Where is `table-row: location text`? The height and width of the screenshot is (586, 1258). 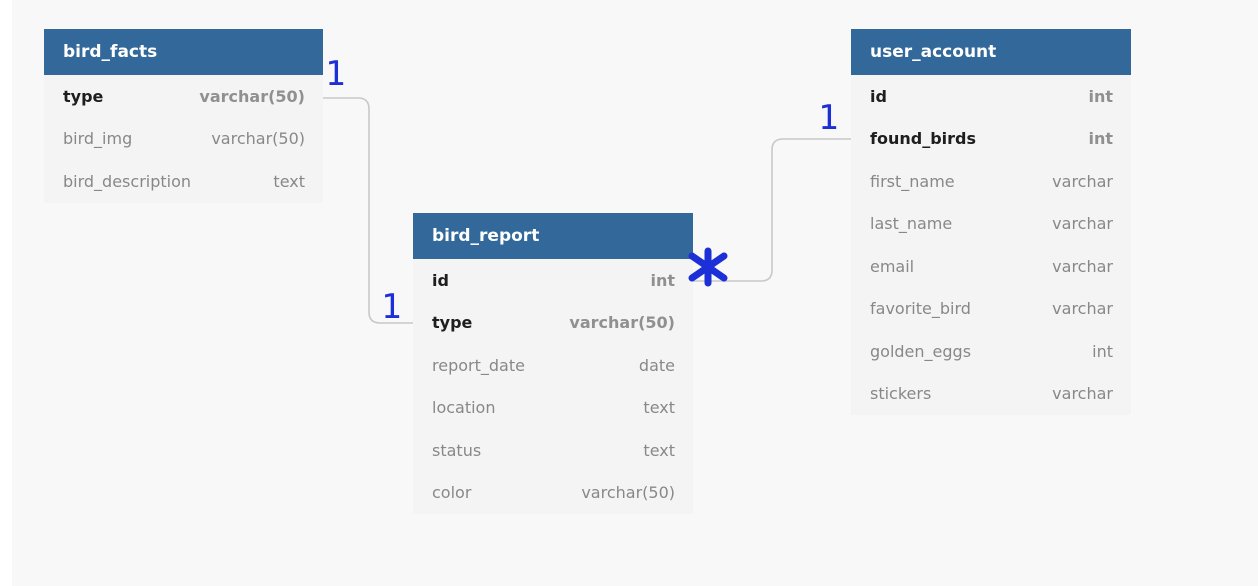
table-row: location text is located at coordinates (553, 408).